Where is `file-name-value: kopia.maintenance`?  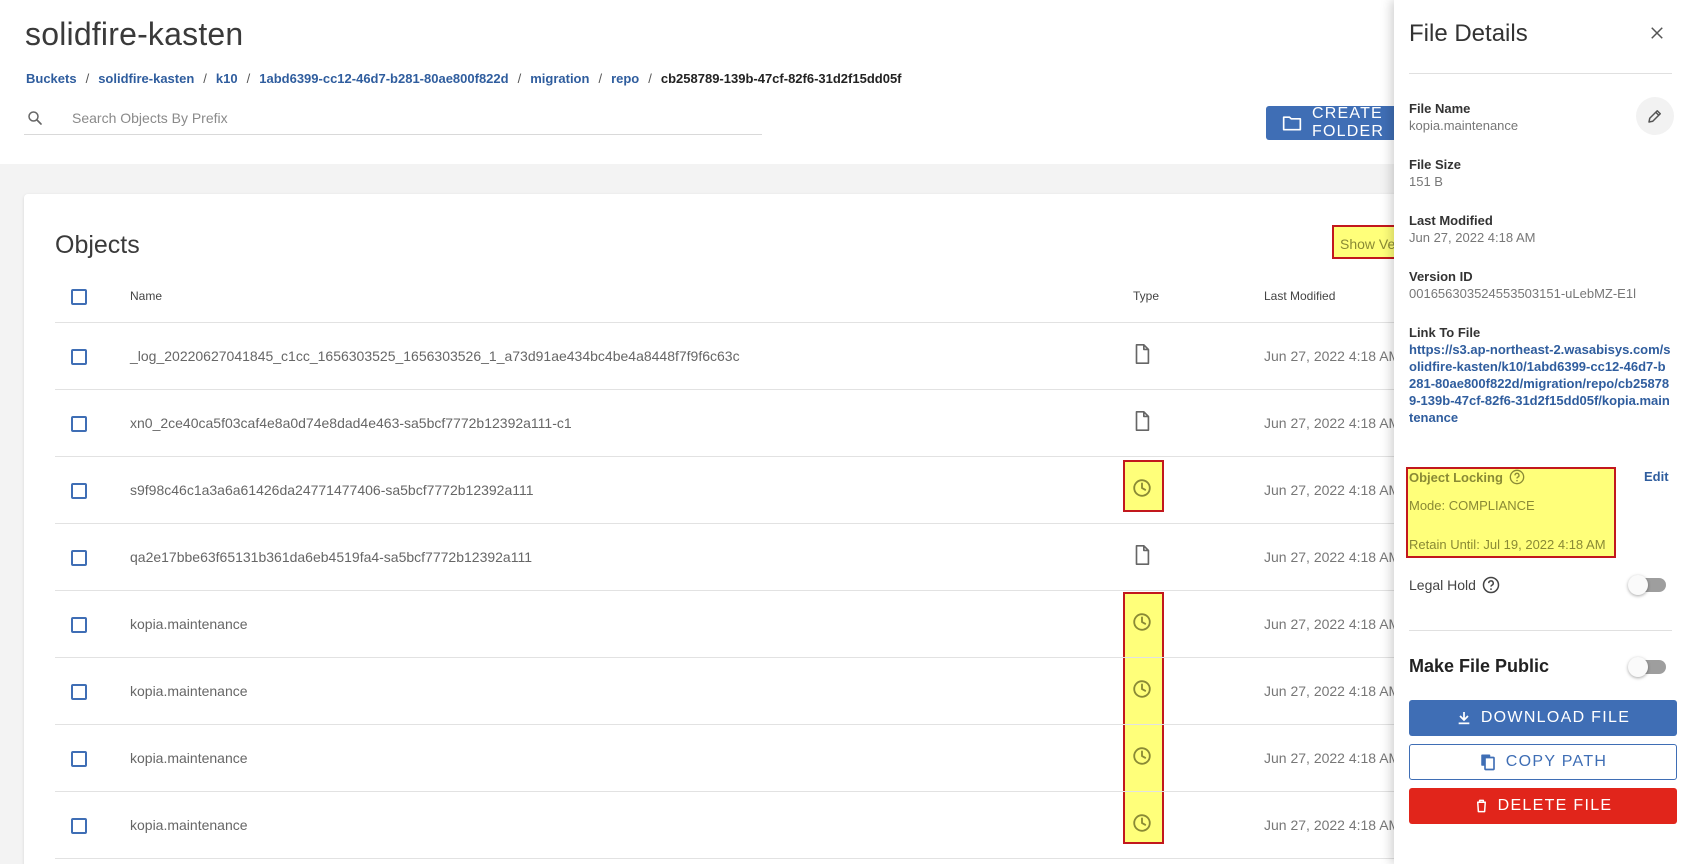
file-name-value: kopia.maintenance is located at coordinates (1464, 125).